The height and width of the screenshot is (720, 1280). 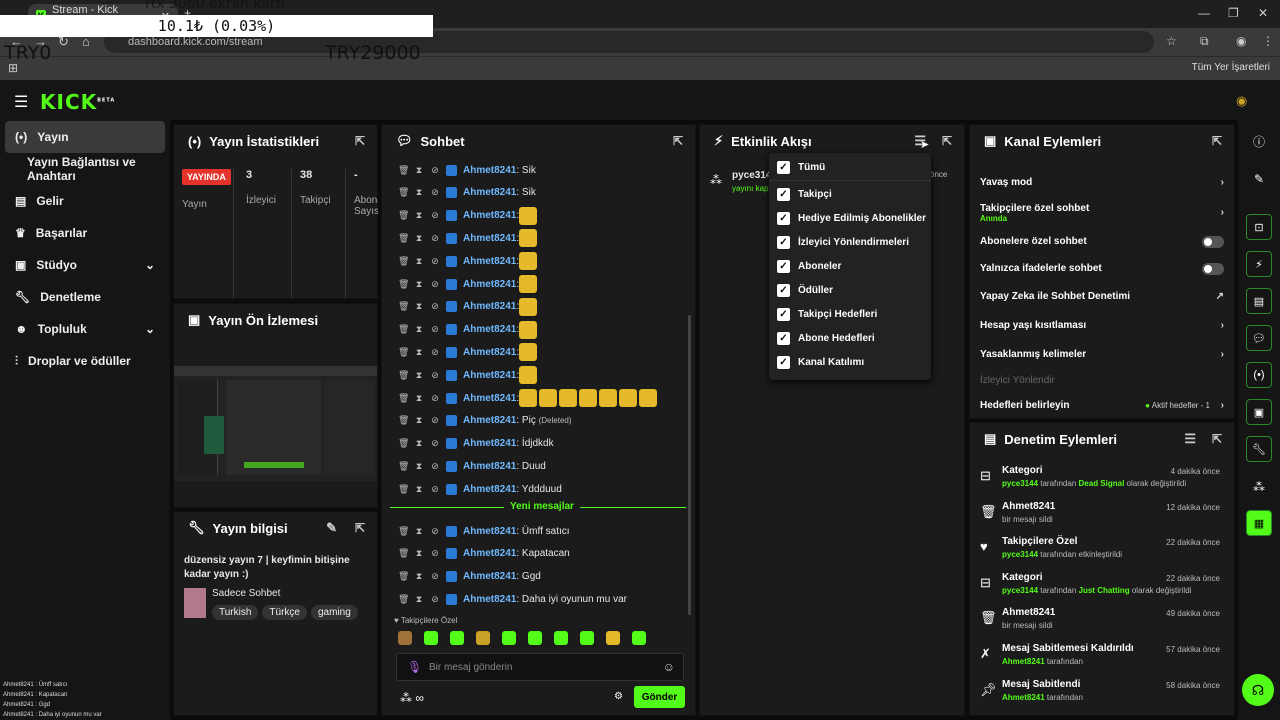 What do you see at coordinates (1259, 449) in the screenshot?
I see `wrench-icon: 🔧︎` at bounding box center [1259, 449].